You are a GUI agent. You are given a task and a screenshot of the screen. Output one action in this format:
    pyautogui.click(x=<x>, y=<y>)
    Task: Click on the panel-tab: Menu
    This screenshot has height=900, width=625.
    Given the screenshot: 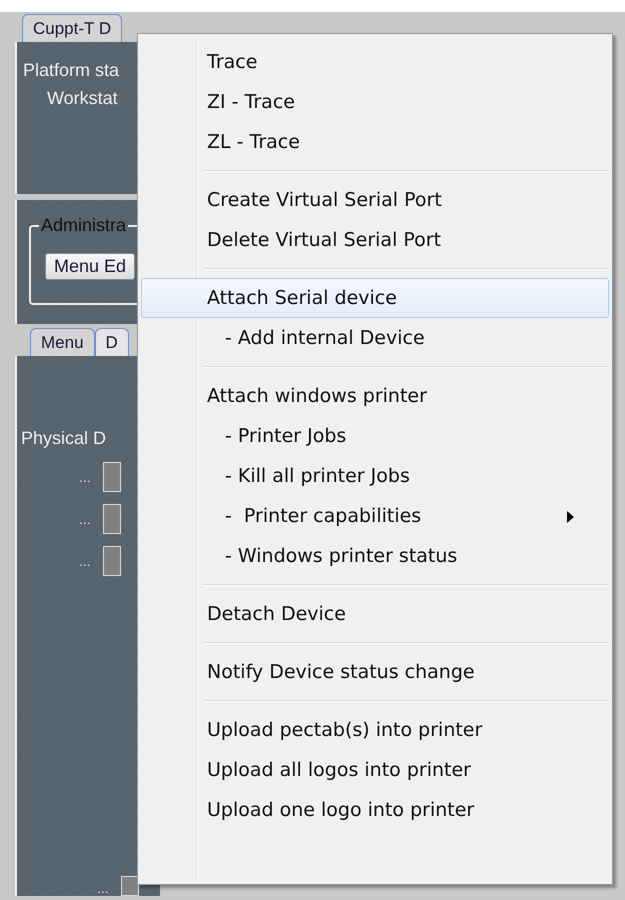 What is the action you would take?
    pyautogui.click(x=62, y=342)
    